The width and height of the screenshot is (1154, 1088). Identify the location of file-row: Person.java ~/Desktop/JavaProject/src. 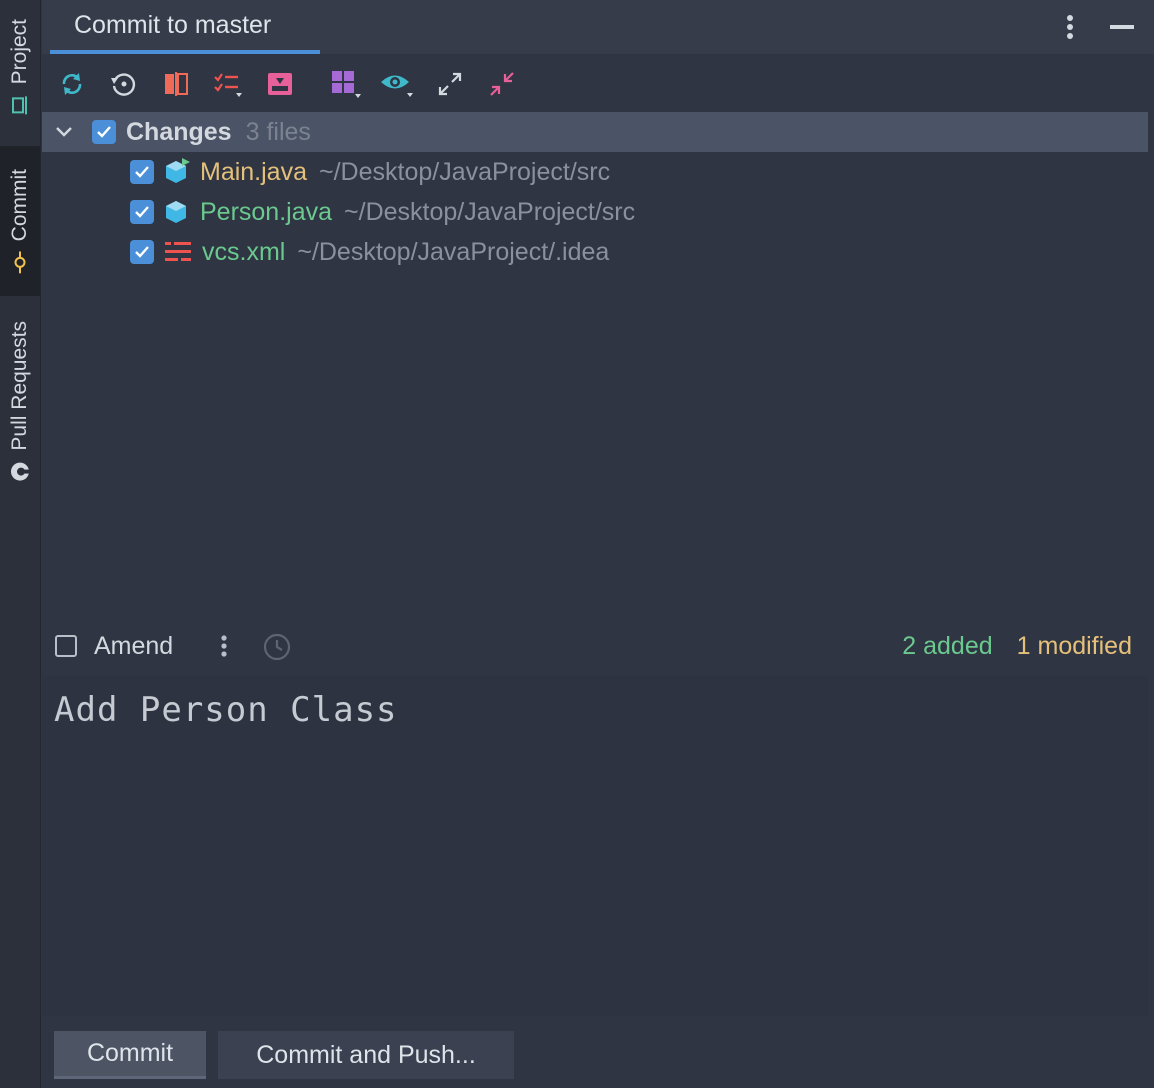
(595, 212).